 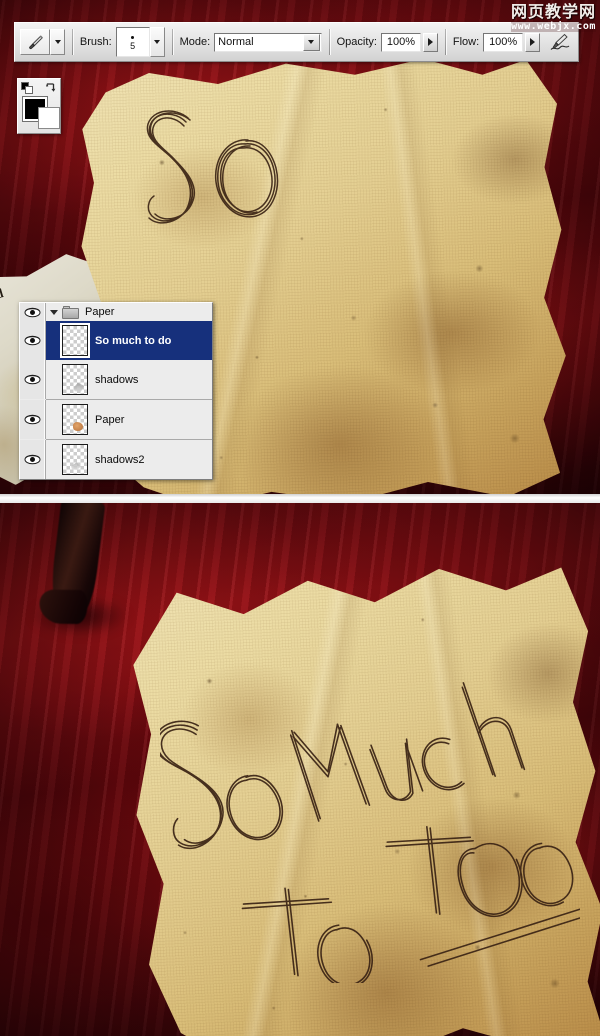 I want to click on brush-label: Brush:, so click(x=95, y=42).